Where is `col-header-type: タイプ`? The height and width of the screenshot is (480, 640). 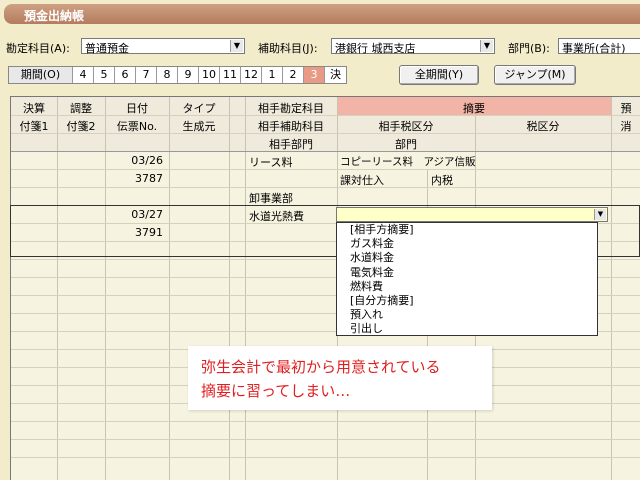
col-header-type: タイプ is located at coordinates (199, 108).